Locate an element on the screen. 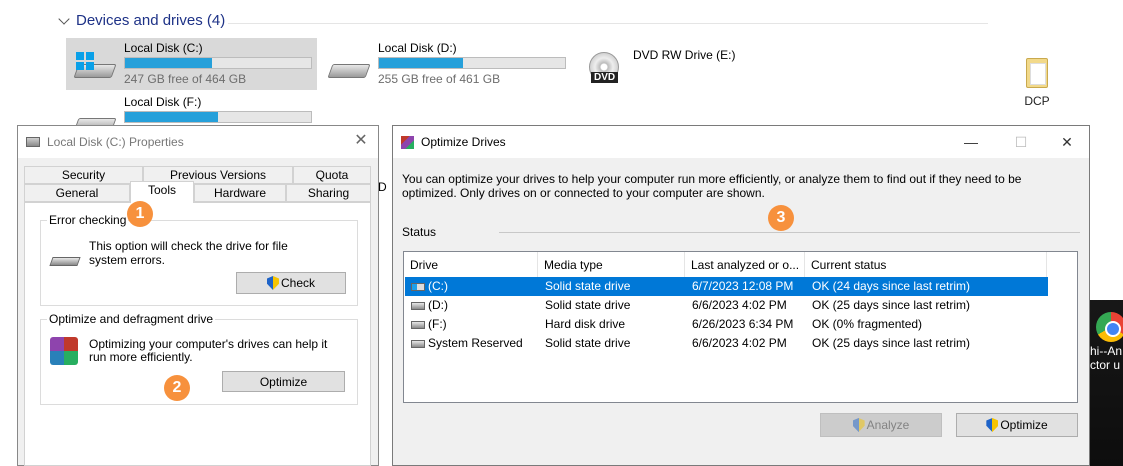  optimize-drives-title-bar: Optimize Drives is located at coordinates (741, 142).